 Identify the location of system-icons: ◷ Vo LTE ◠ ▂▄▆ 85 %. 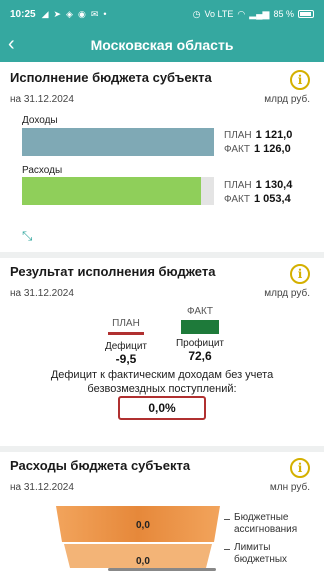
(253, 14).